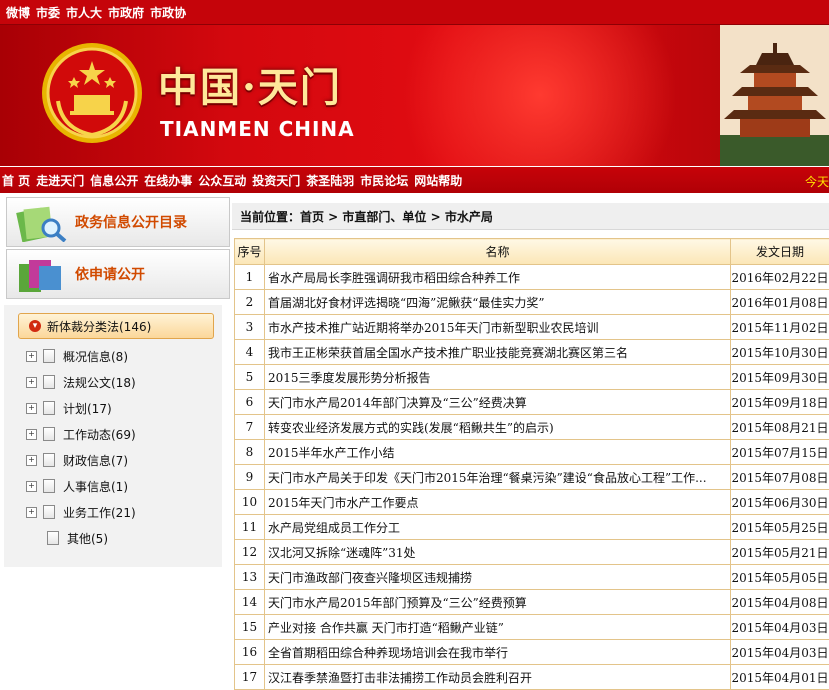  Describe the element at coordinates (498, 352) in the screenshot. I see `row-title-link: 我市王正彬荣获首届全国水产技术推广职业技能竞赛湖北赛区第三名` at that location.